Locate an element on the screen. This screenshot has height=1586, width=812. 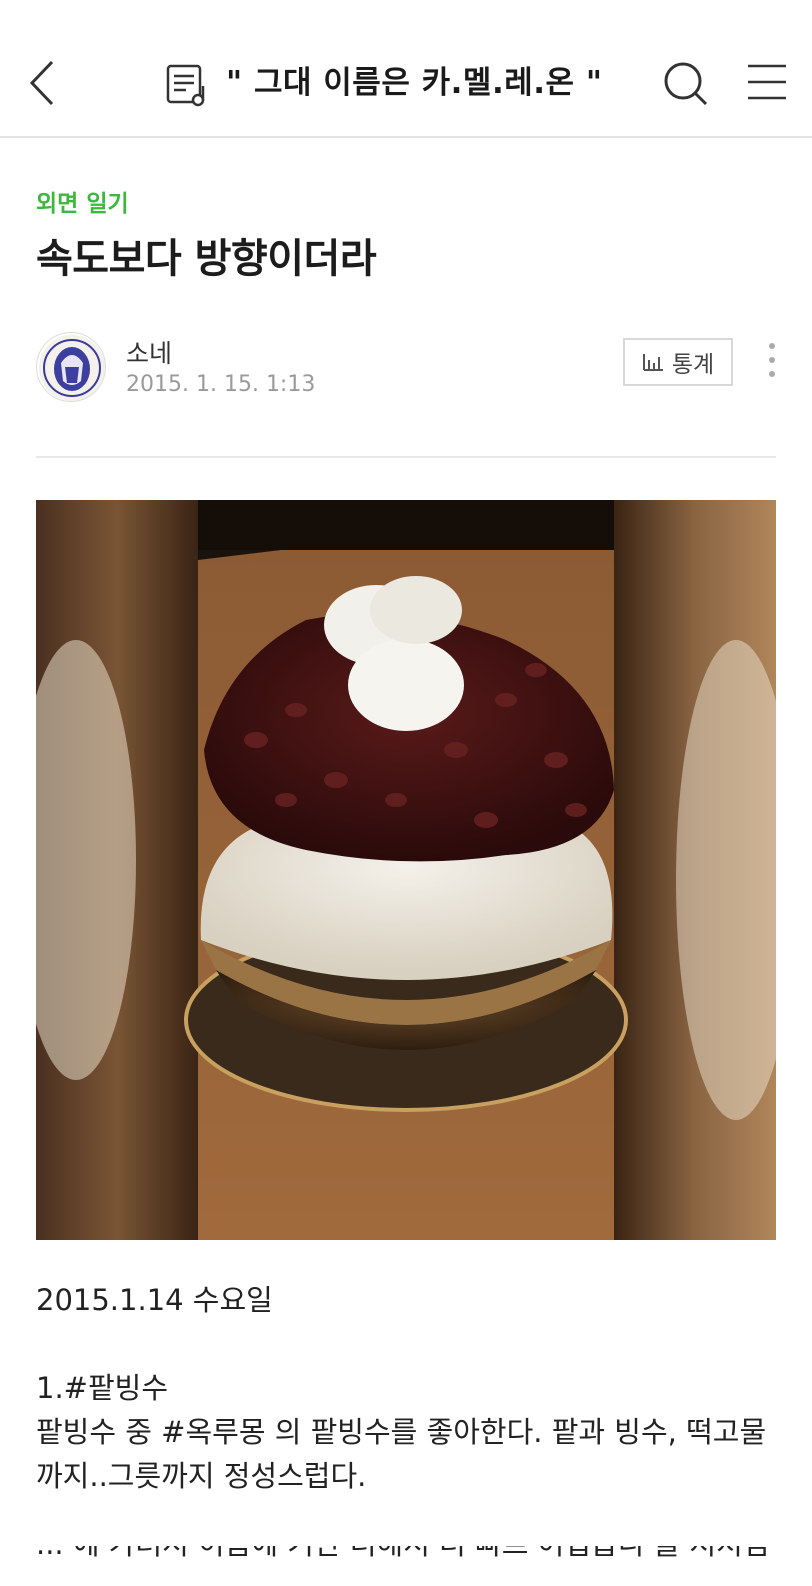
post-category: 외면 일기 is located at coordinates (82, 201).